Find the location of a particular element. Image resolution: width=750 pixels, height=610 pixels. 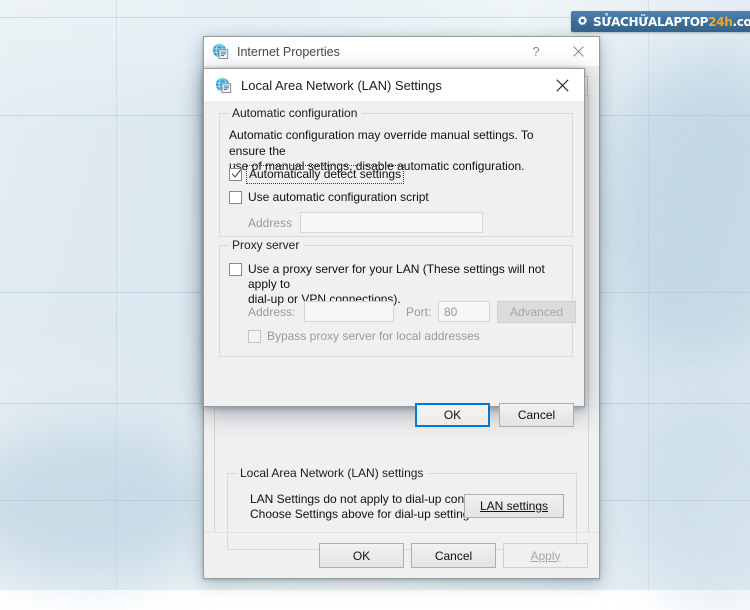

checkmark-icon is located at coordinates (236, 173).